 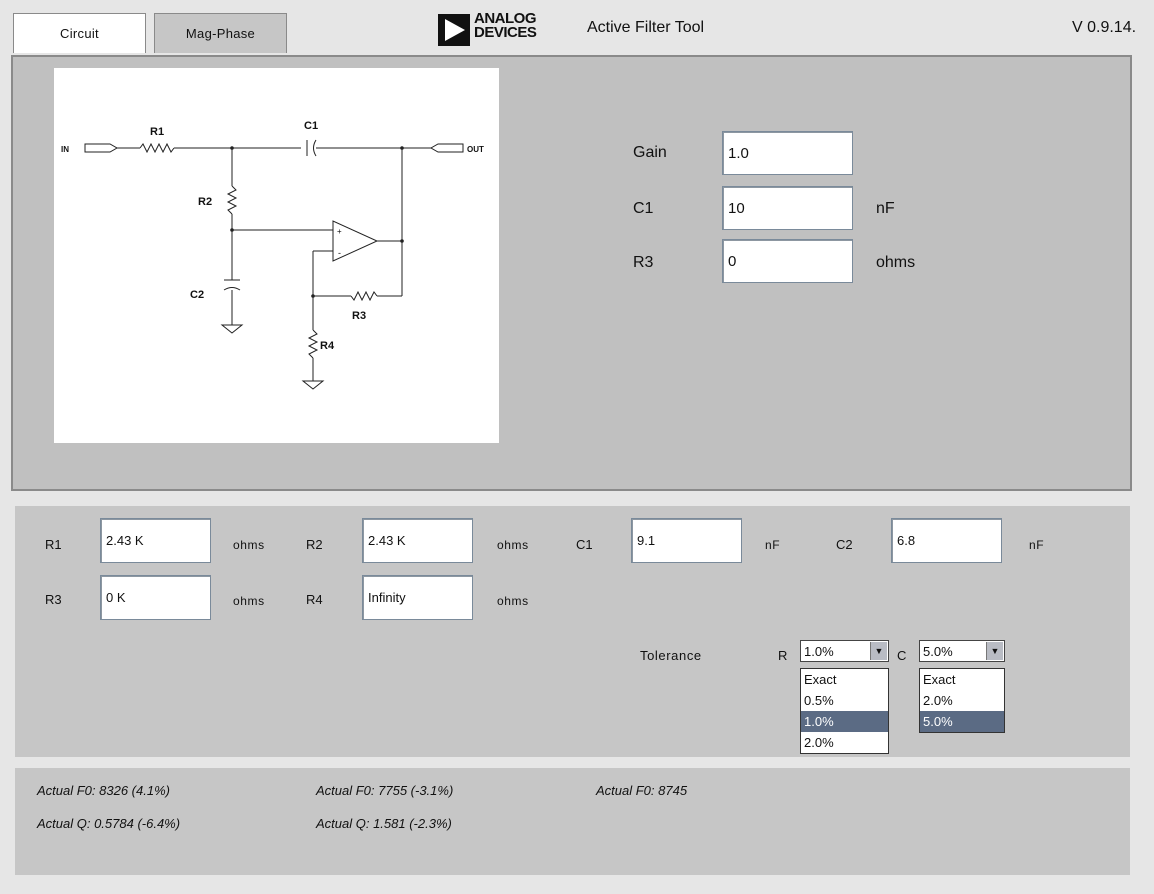 What do you see at coordinates (671, 655) in the screenshot?
I see `tolerance-label: Tolerance` at bounding box center [671, 655].